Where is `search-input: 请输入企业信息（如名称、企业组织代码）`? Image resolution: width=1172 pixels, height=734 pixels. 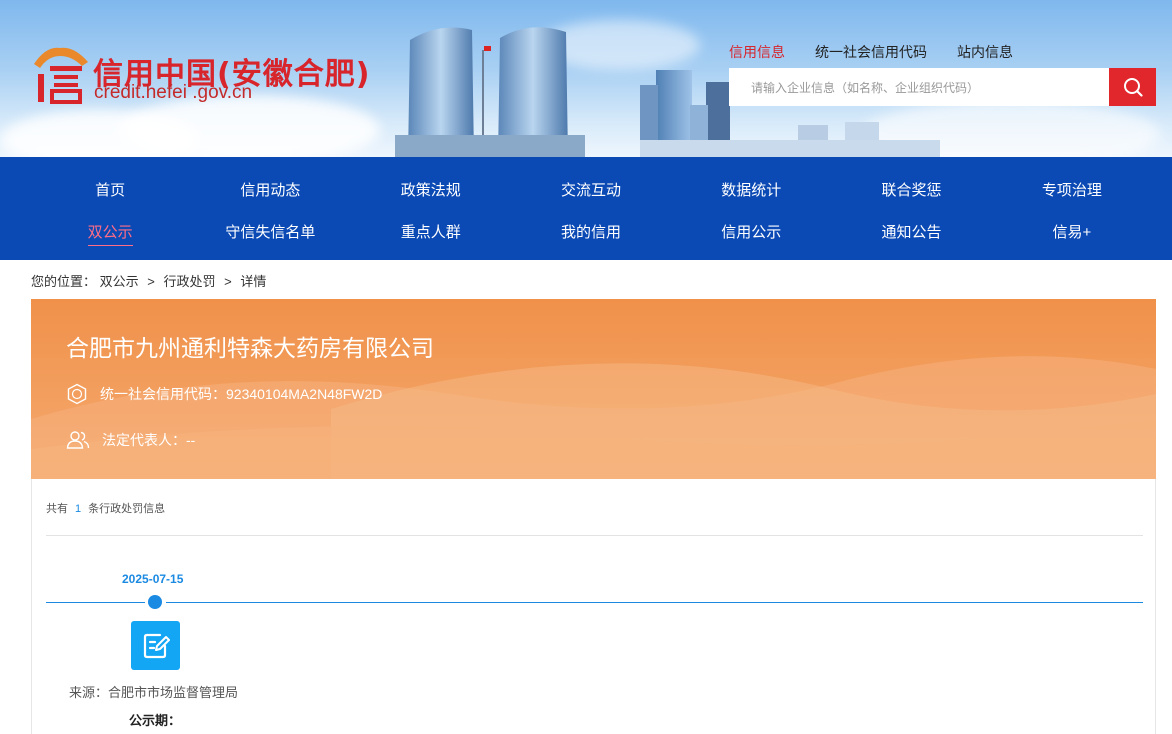
search-input: 请输入企业信息（如名称、企业组织代码） is located at coordinates (919, 87).